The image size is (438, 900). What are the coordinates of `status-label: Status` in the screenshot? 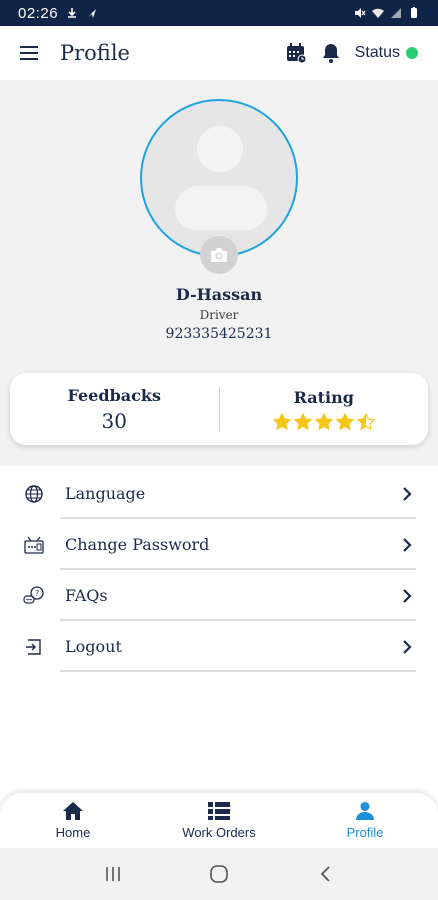 It's located at (377, 52).